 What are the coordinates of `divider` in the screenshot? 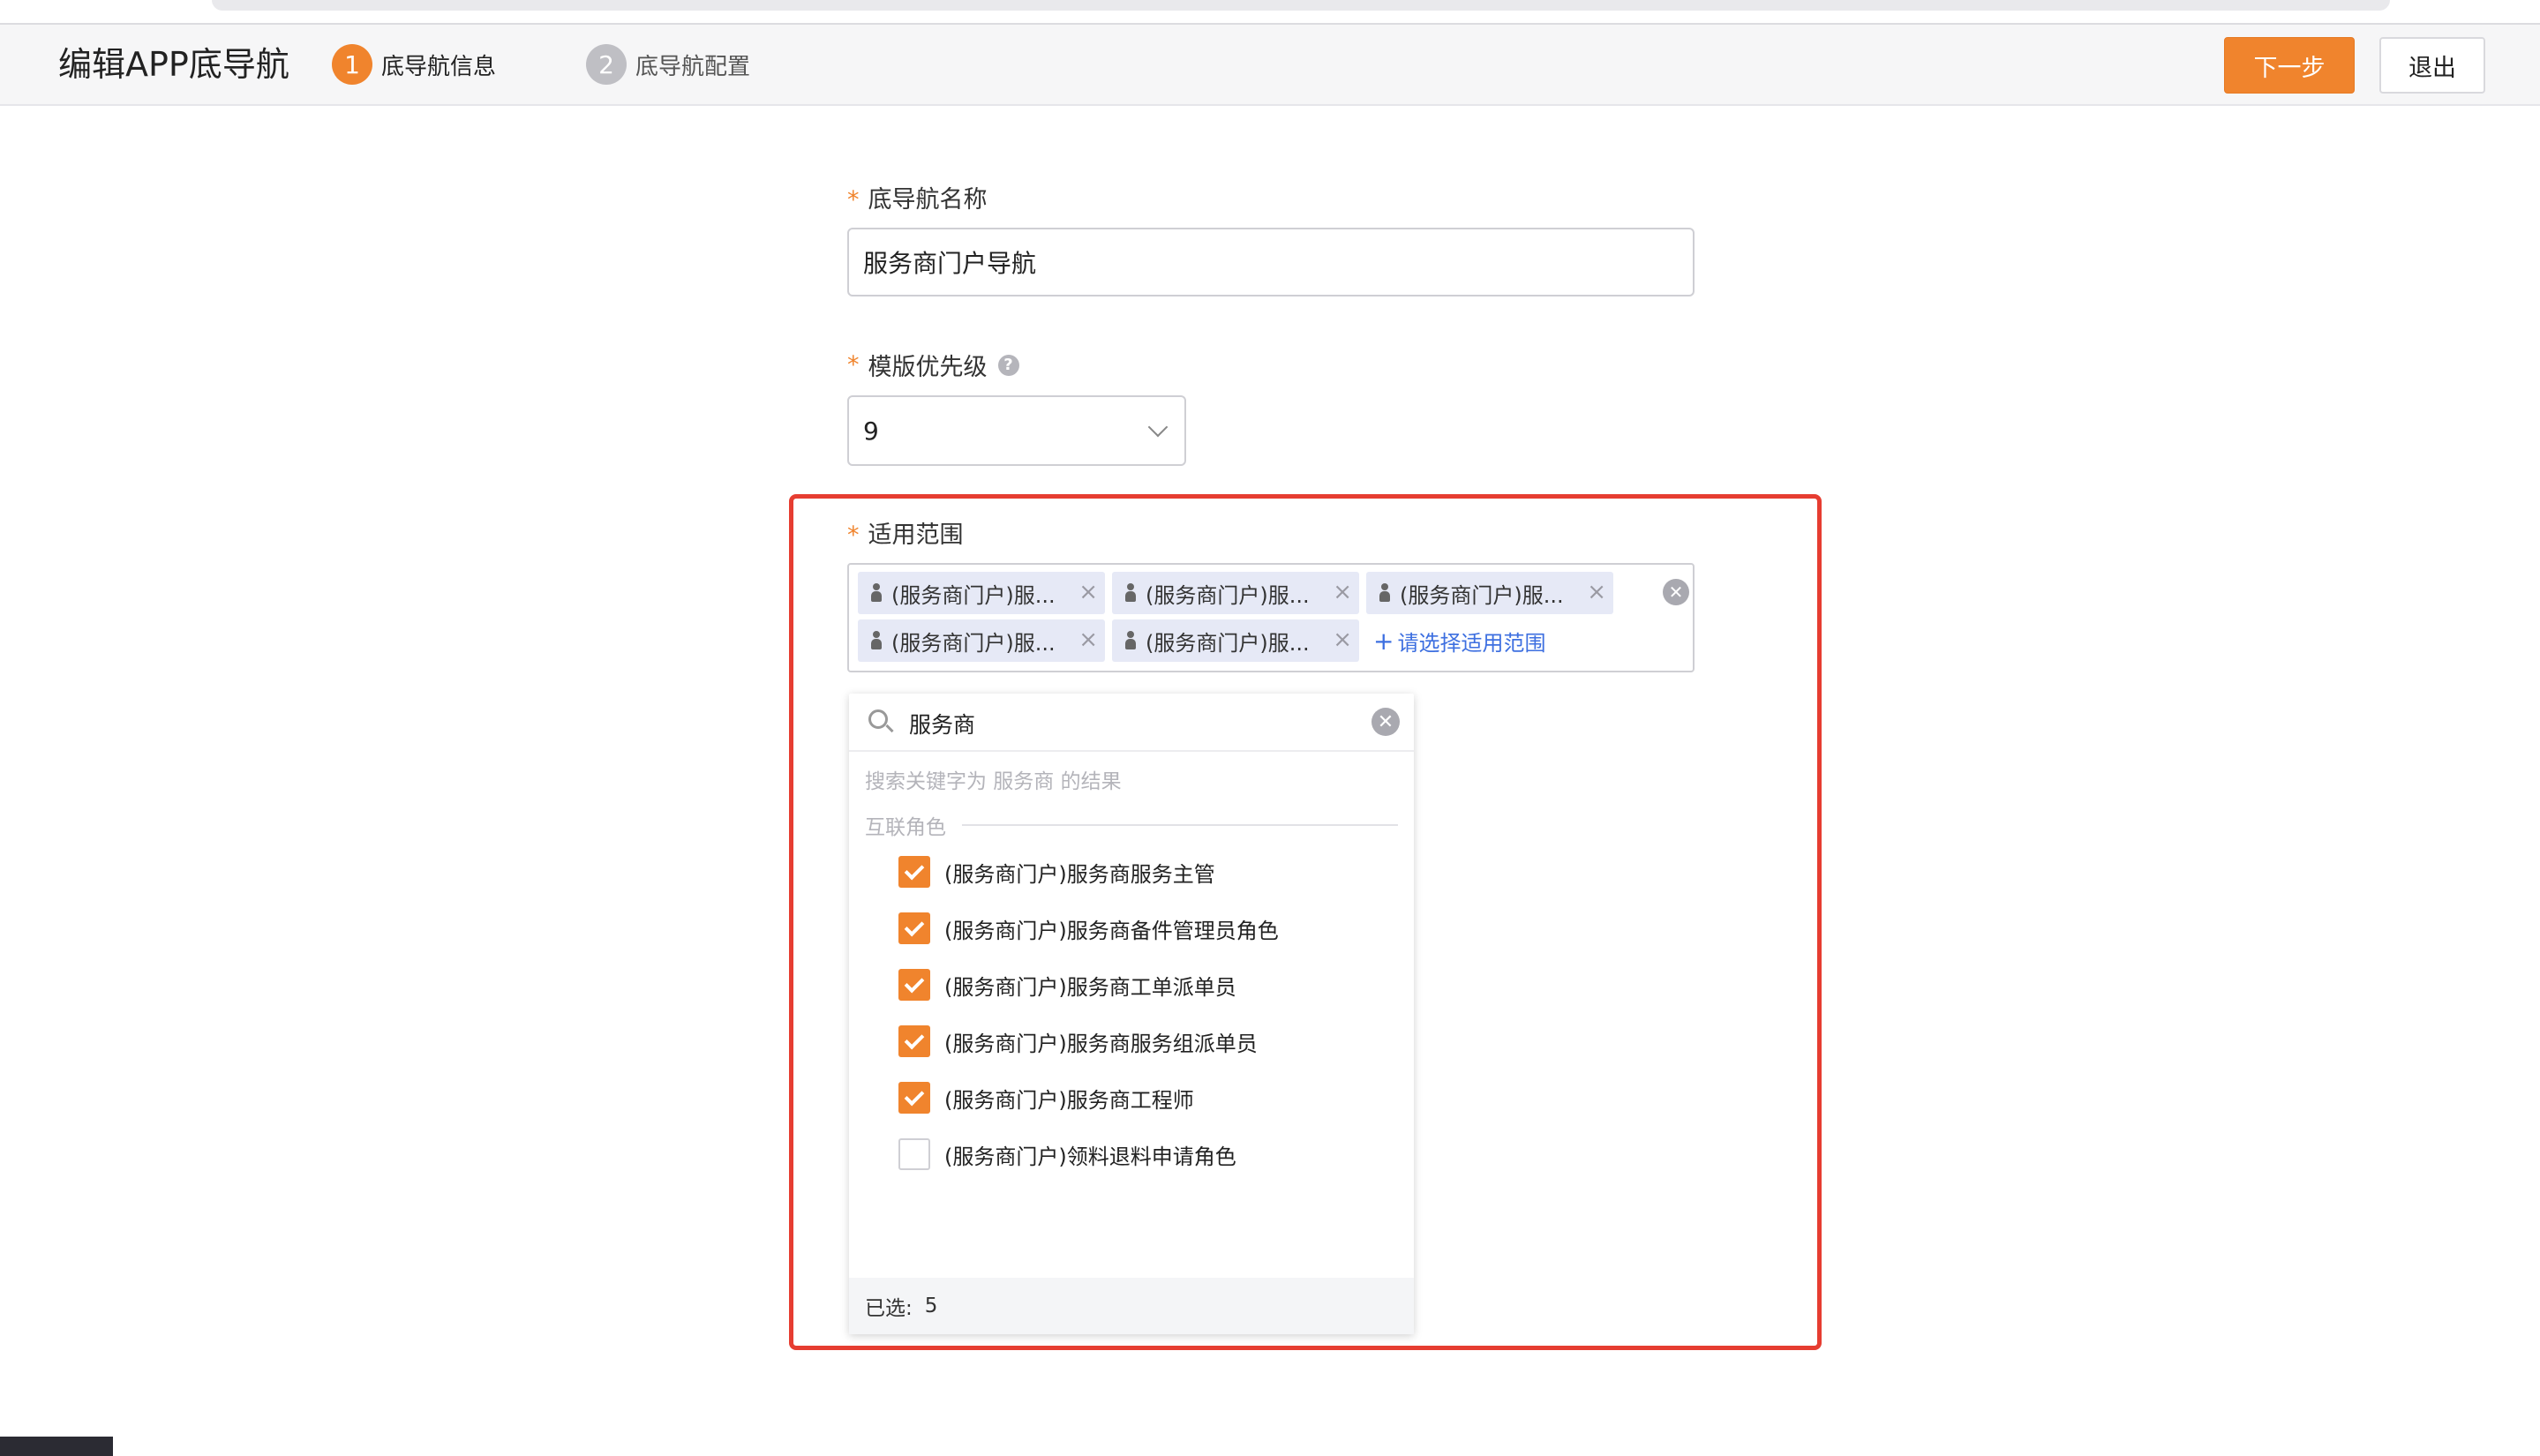 It's located at (1180, 825).